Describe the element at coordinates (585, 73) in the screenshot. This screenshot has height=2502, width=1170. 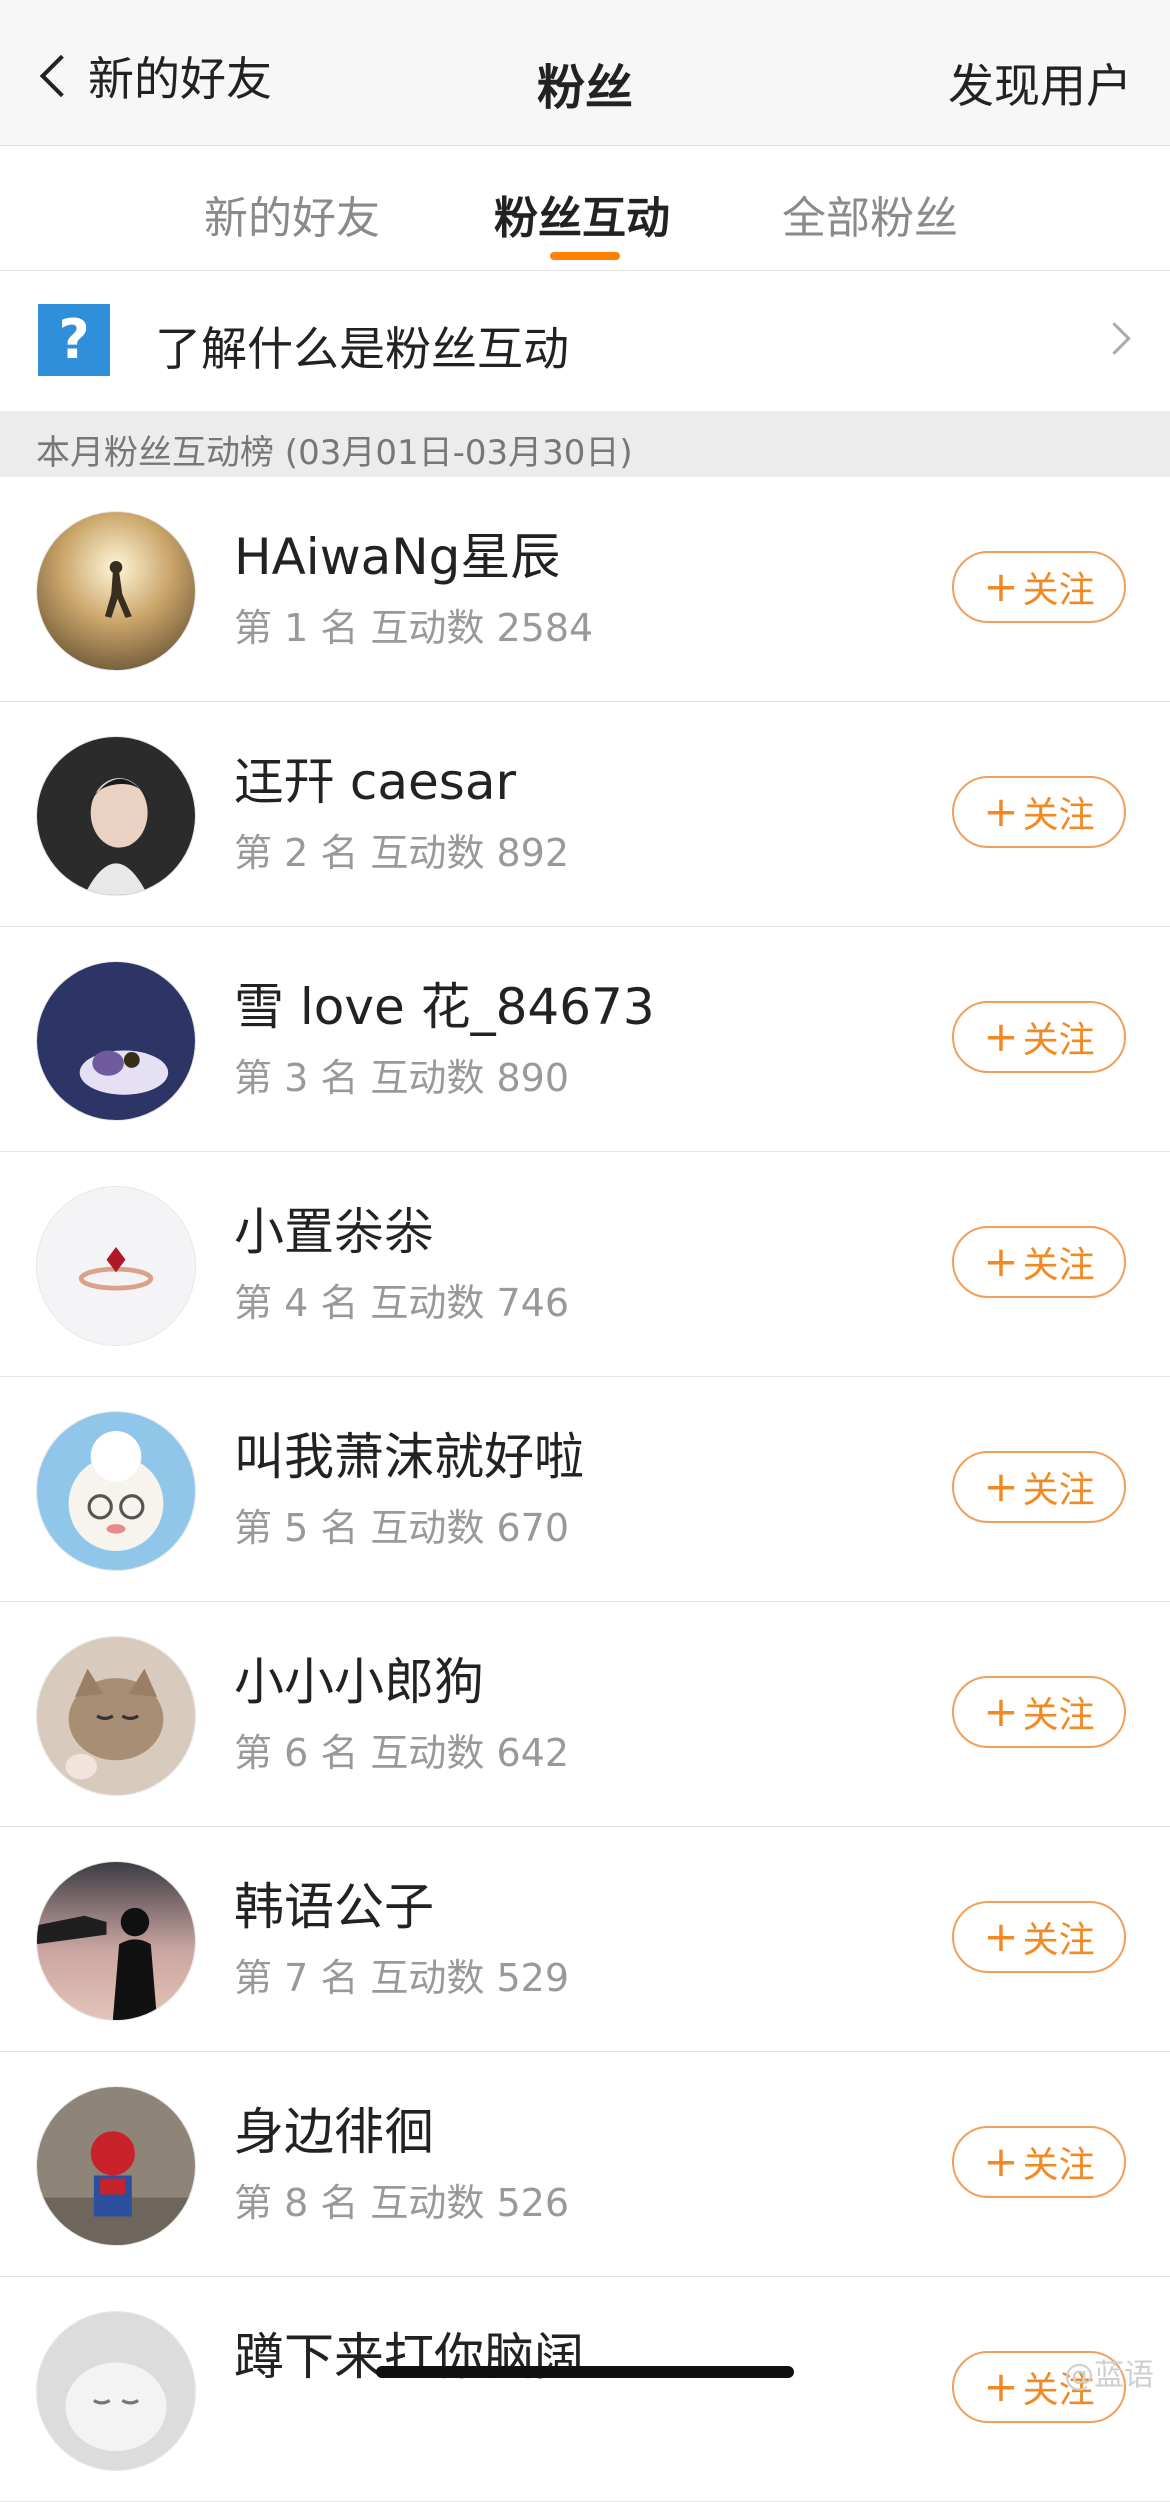
I see `top-nav-bar: 新的好友 粉丝 发现用户` at that location.